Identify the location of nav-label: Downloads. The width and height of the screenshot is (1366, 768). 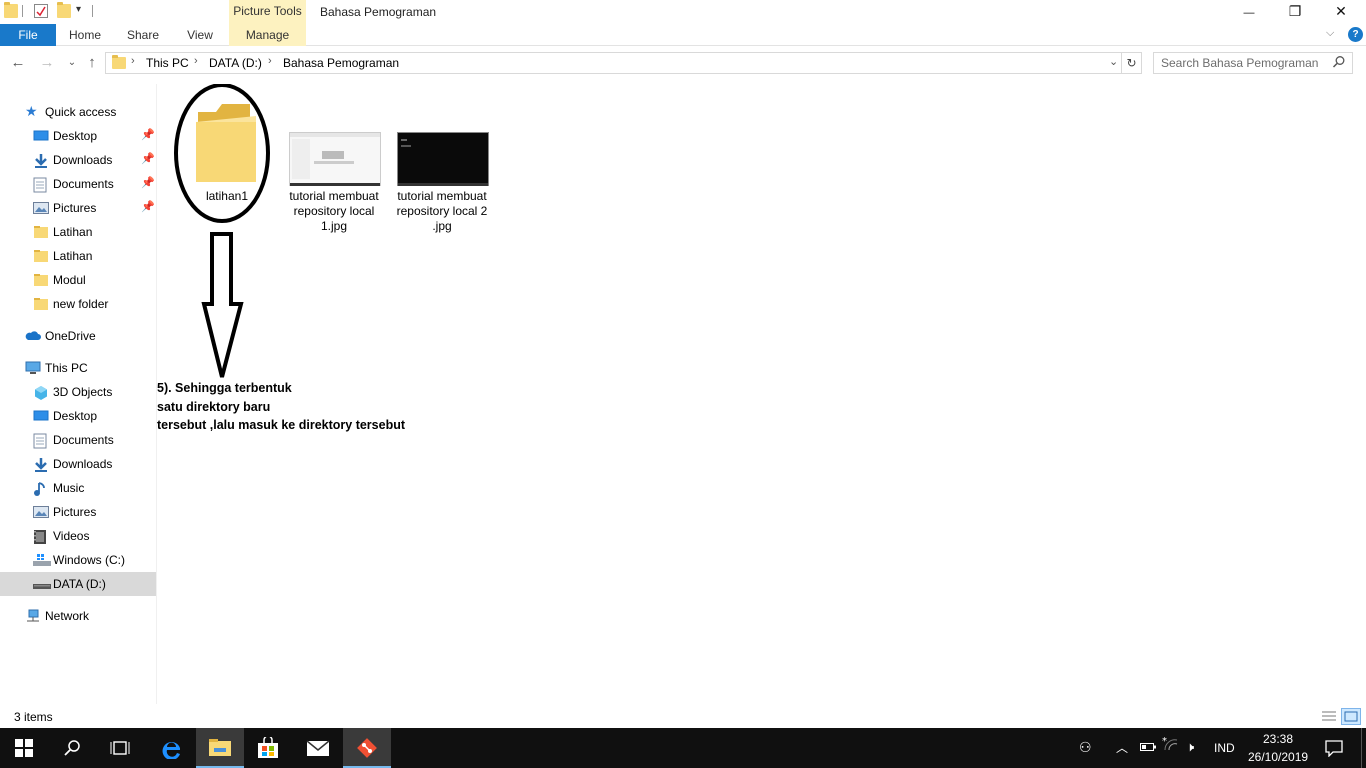
(83, 464).